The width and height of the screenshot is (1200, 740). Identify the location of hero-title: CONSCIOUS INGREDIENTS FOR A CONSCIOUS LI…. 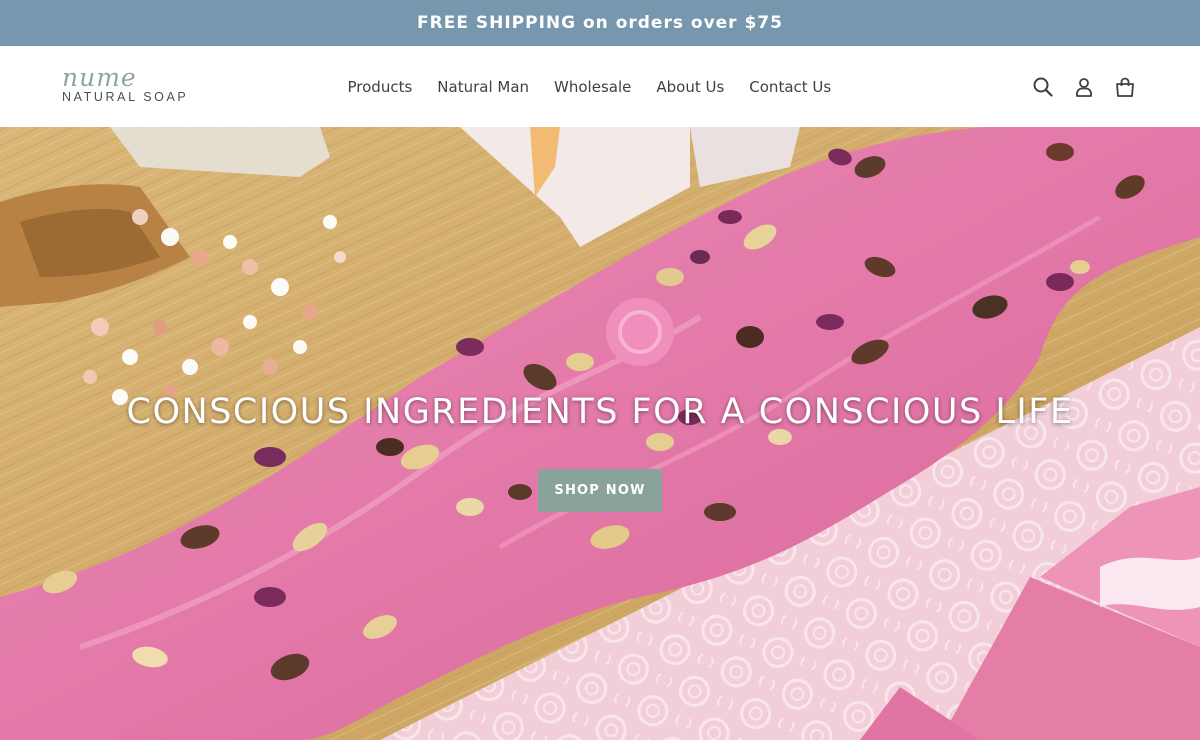
(600, 412).